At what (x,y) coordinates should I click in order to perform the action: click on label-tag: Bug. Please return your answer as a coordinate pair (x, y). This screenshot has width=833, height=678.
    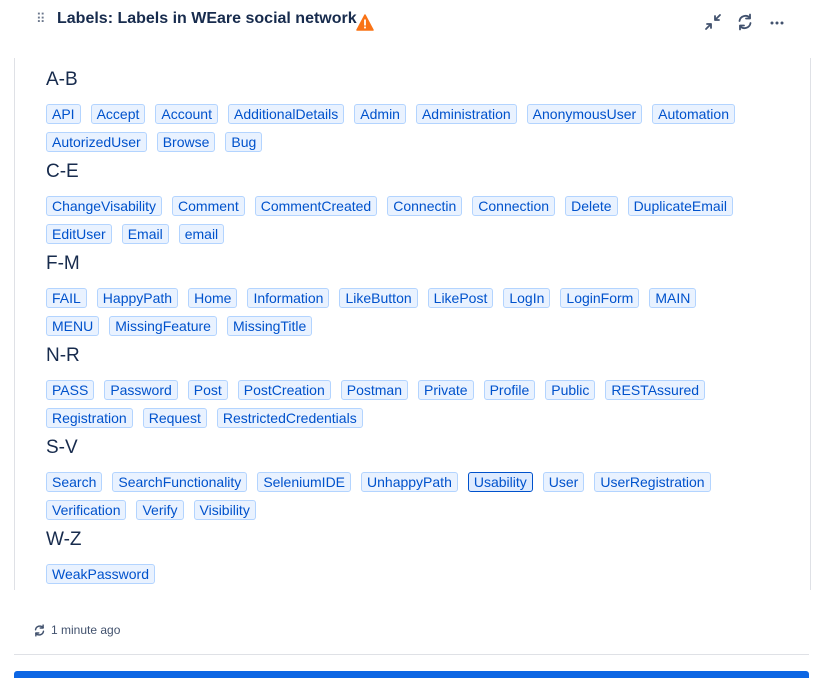
    Looking at the image, I should click on (244, 142).